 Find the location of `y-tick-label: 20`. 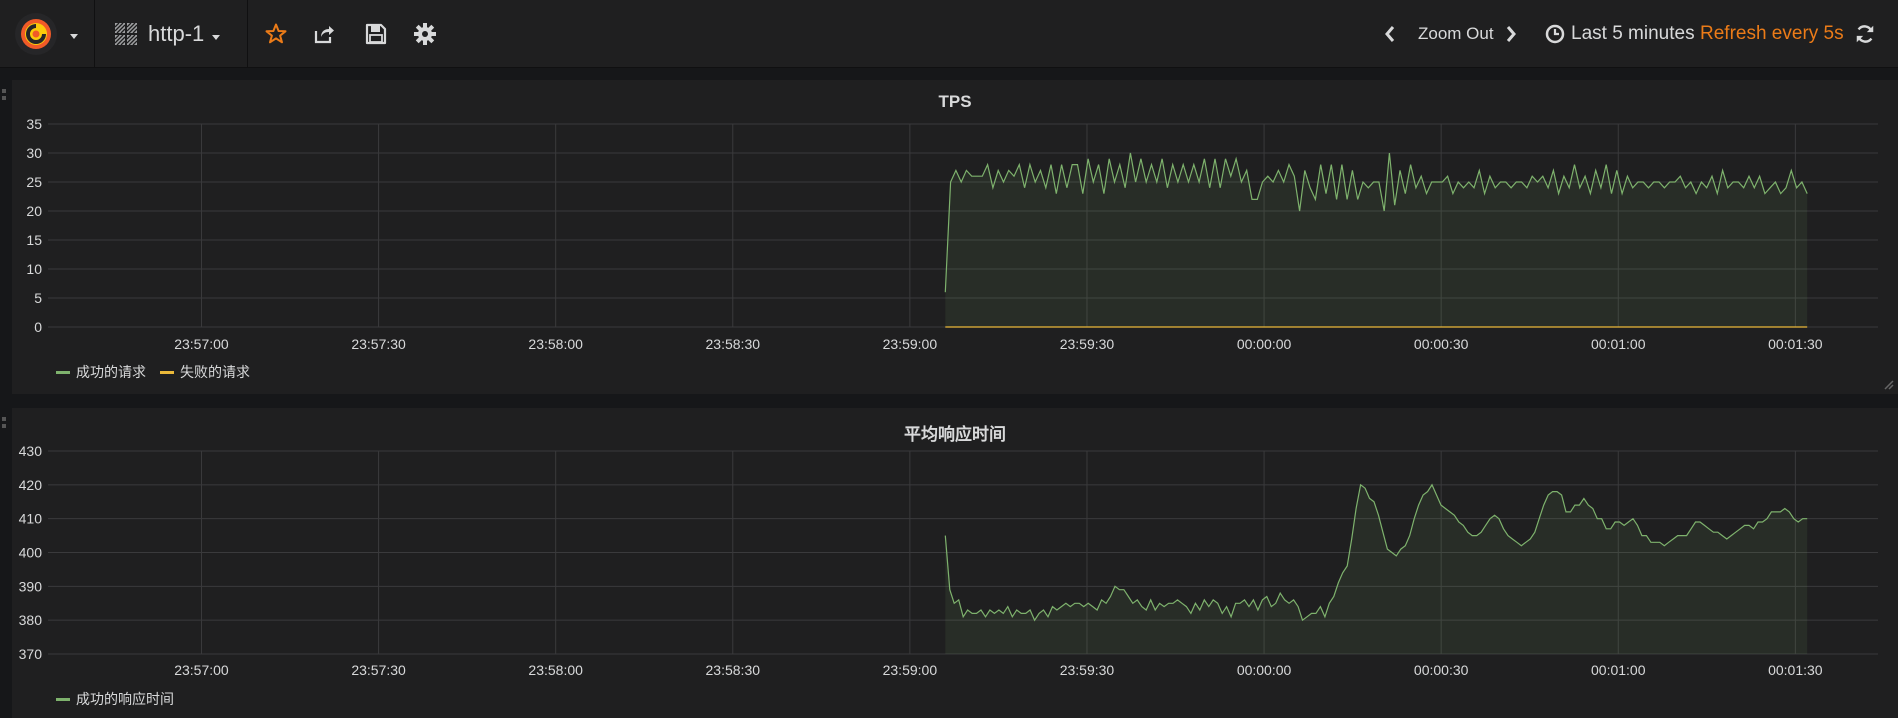

y-tick-label: 20 is located at coordinates (34, 211).